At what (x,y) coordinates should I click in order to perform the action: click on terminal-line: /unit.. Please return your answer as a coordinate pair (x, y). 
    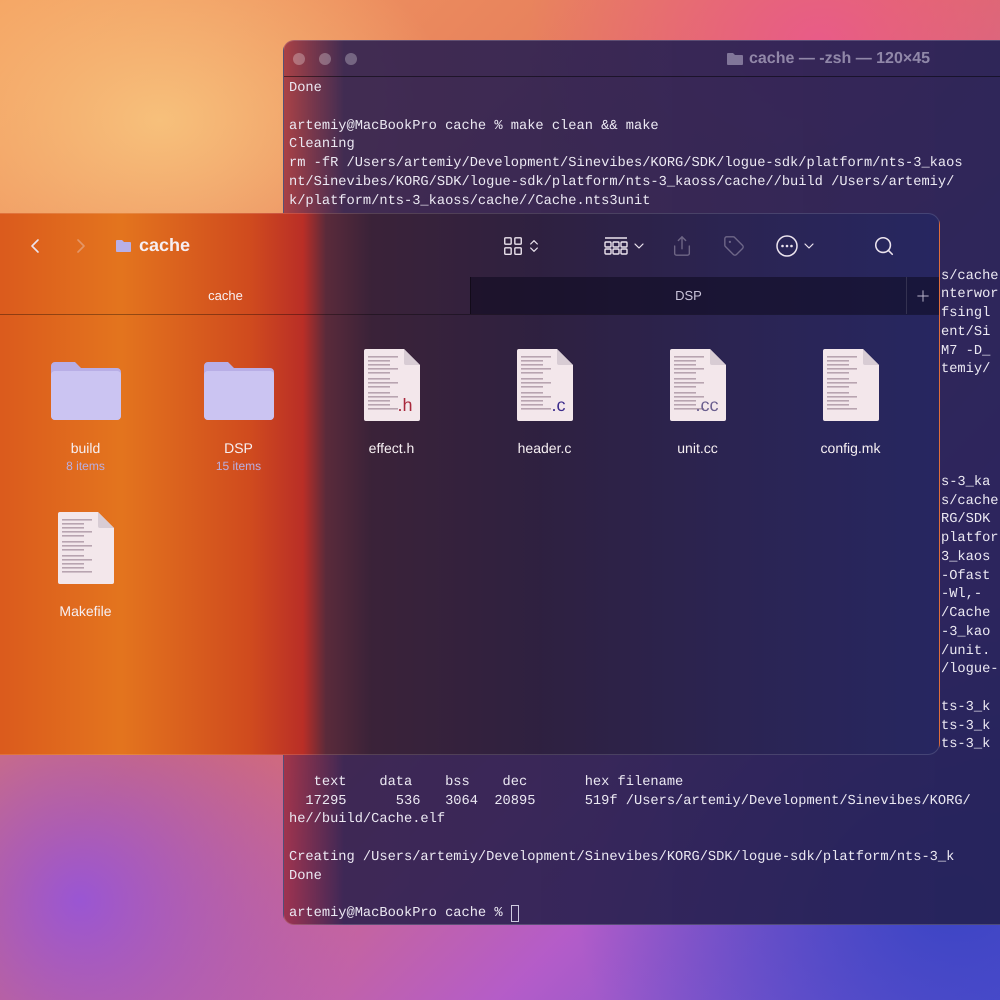
    Looking at the image, I should click on (965, 651).